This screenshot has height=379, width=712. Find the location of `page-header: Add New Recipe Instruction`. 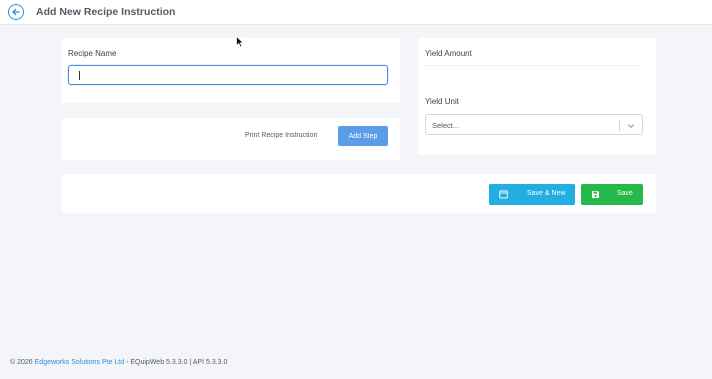

page-header: Add New Recipe Instruction is located at coordinates (356, 12).